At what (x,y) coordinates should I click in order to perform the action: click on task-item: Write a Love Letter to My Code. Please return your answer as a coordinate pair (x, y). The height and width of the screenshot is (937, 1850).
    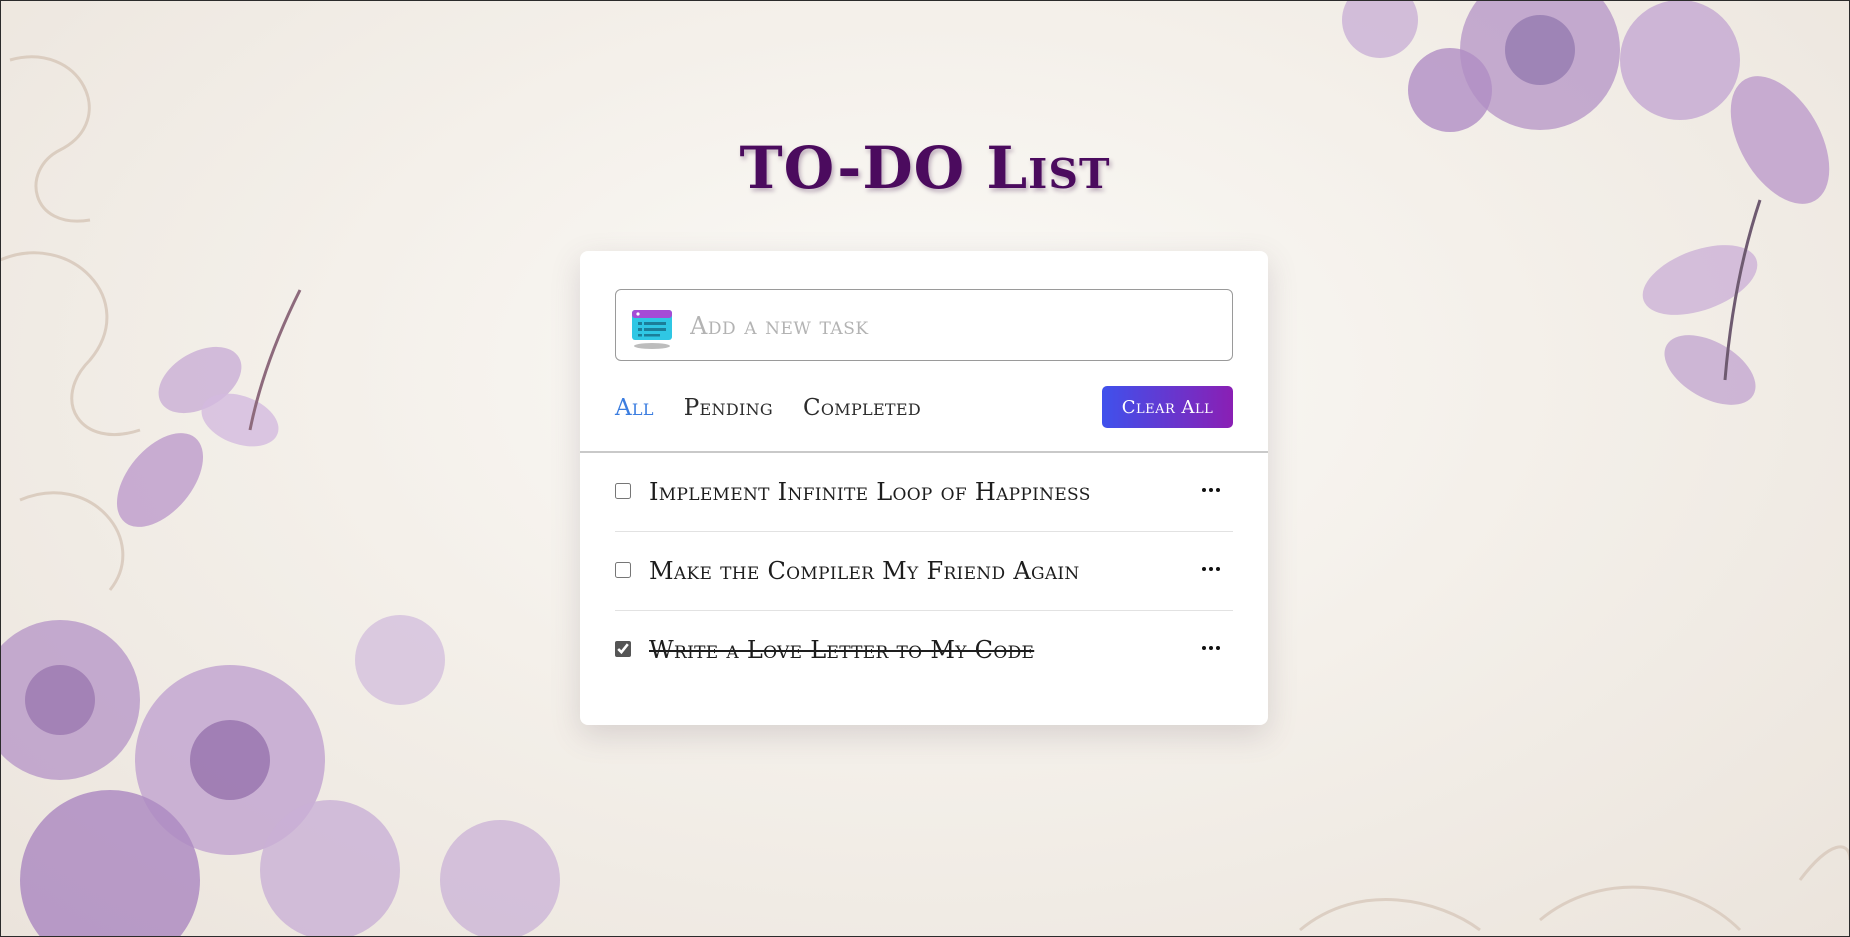
    Looking at the image, I should click on (924, 650).